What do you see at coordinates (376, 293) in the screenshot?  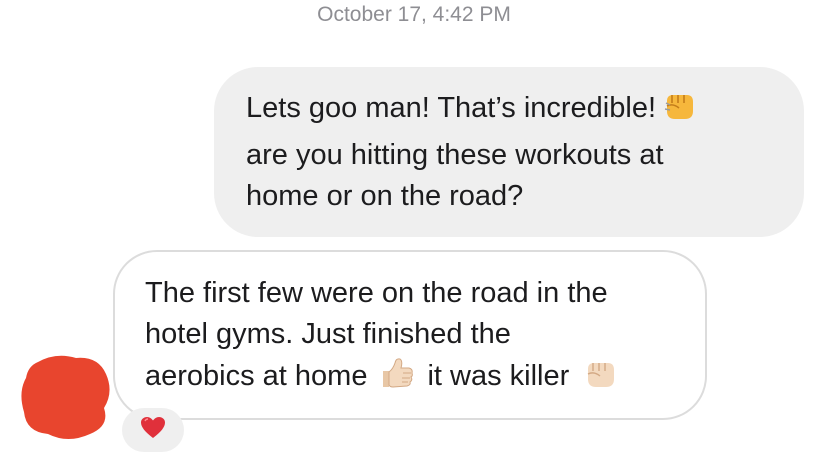 I see `message-line: The first few were on the road in the` at bounding box center [376, 293].